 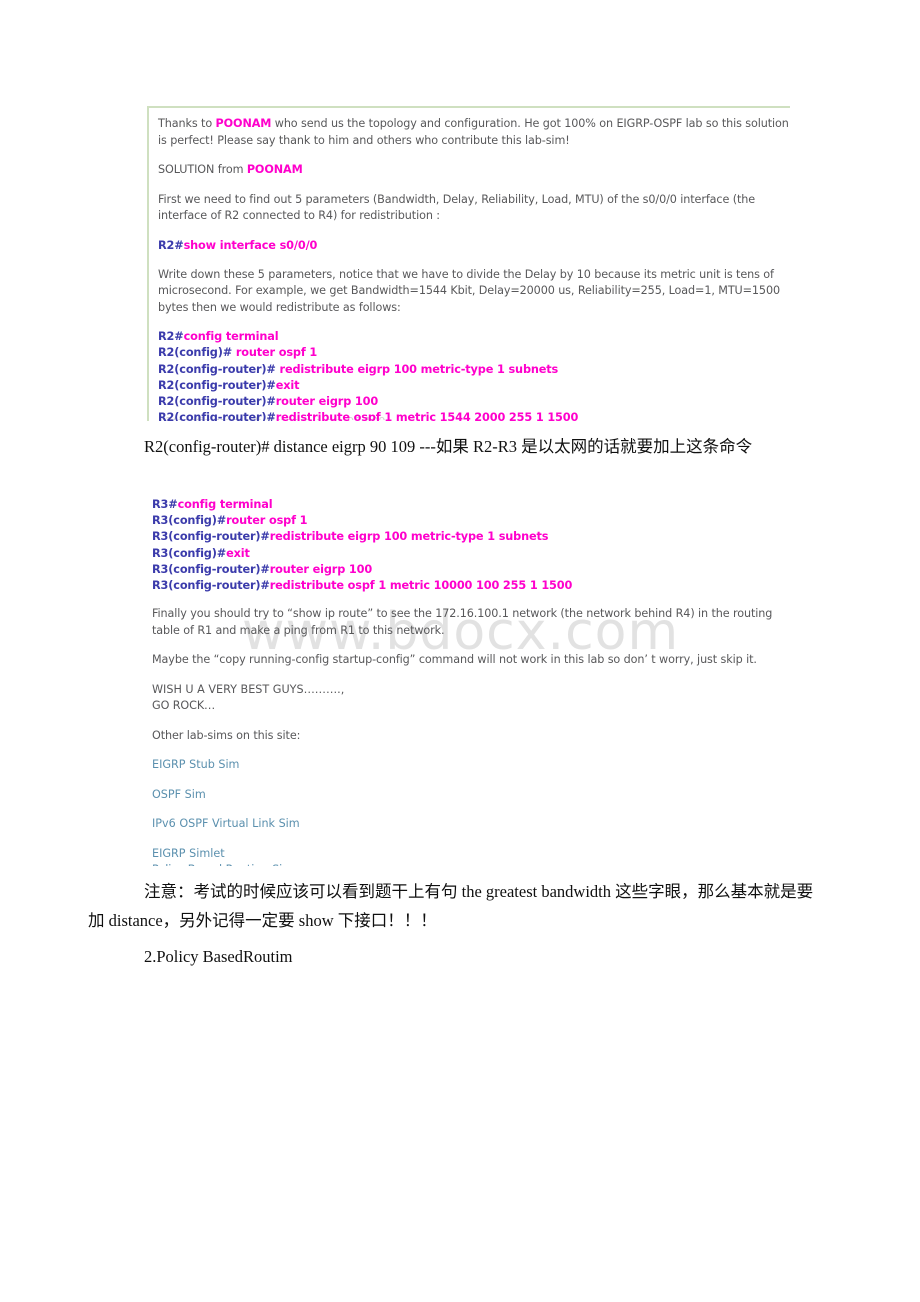 I want to click on show-interface-command: R2#show interface s0/0/0, so click(x=474, y=246).